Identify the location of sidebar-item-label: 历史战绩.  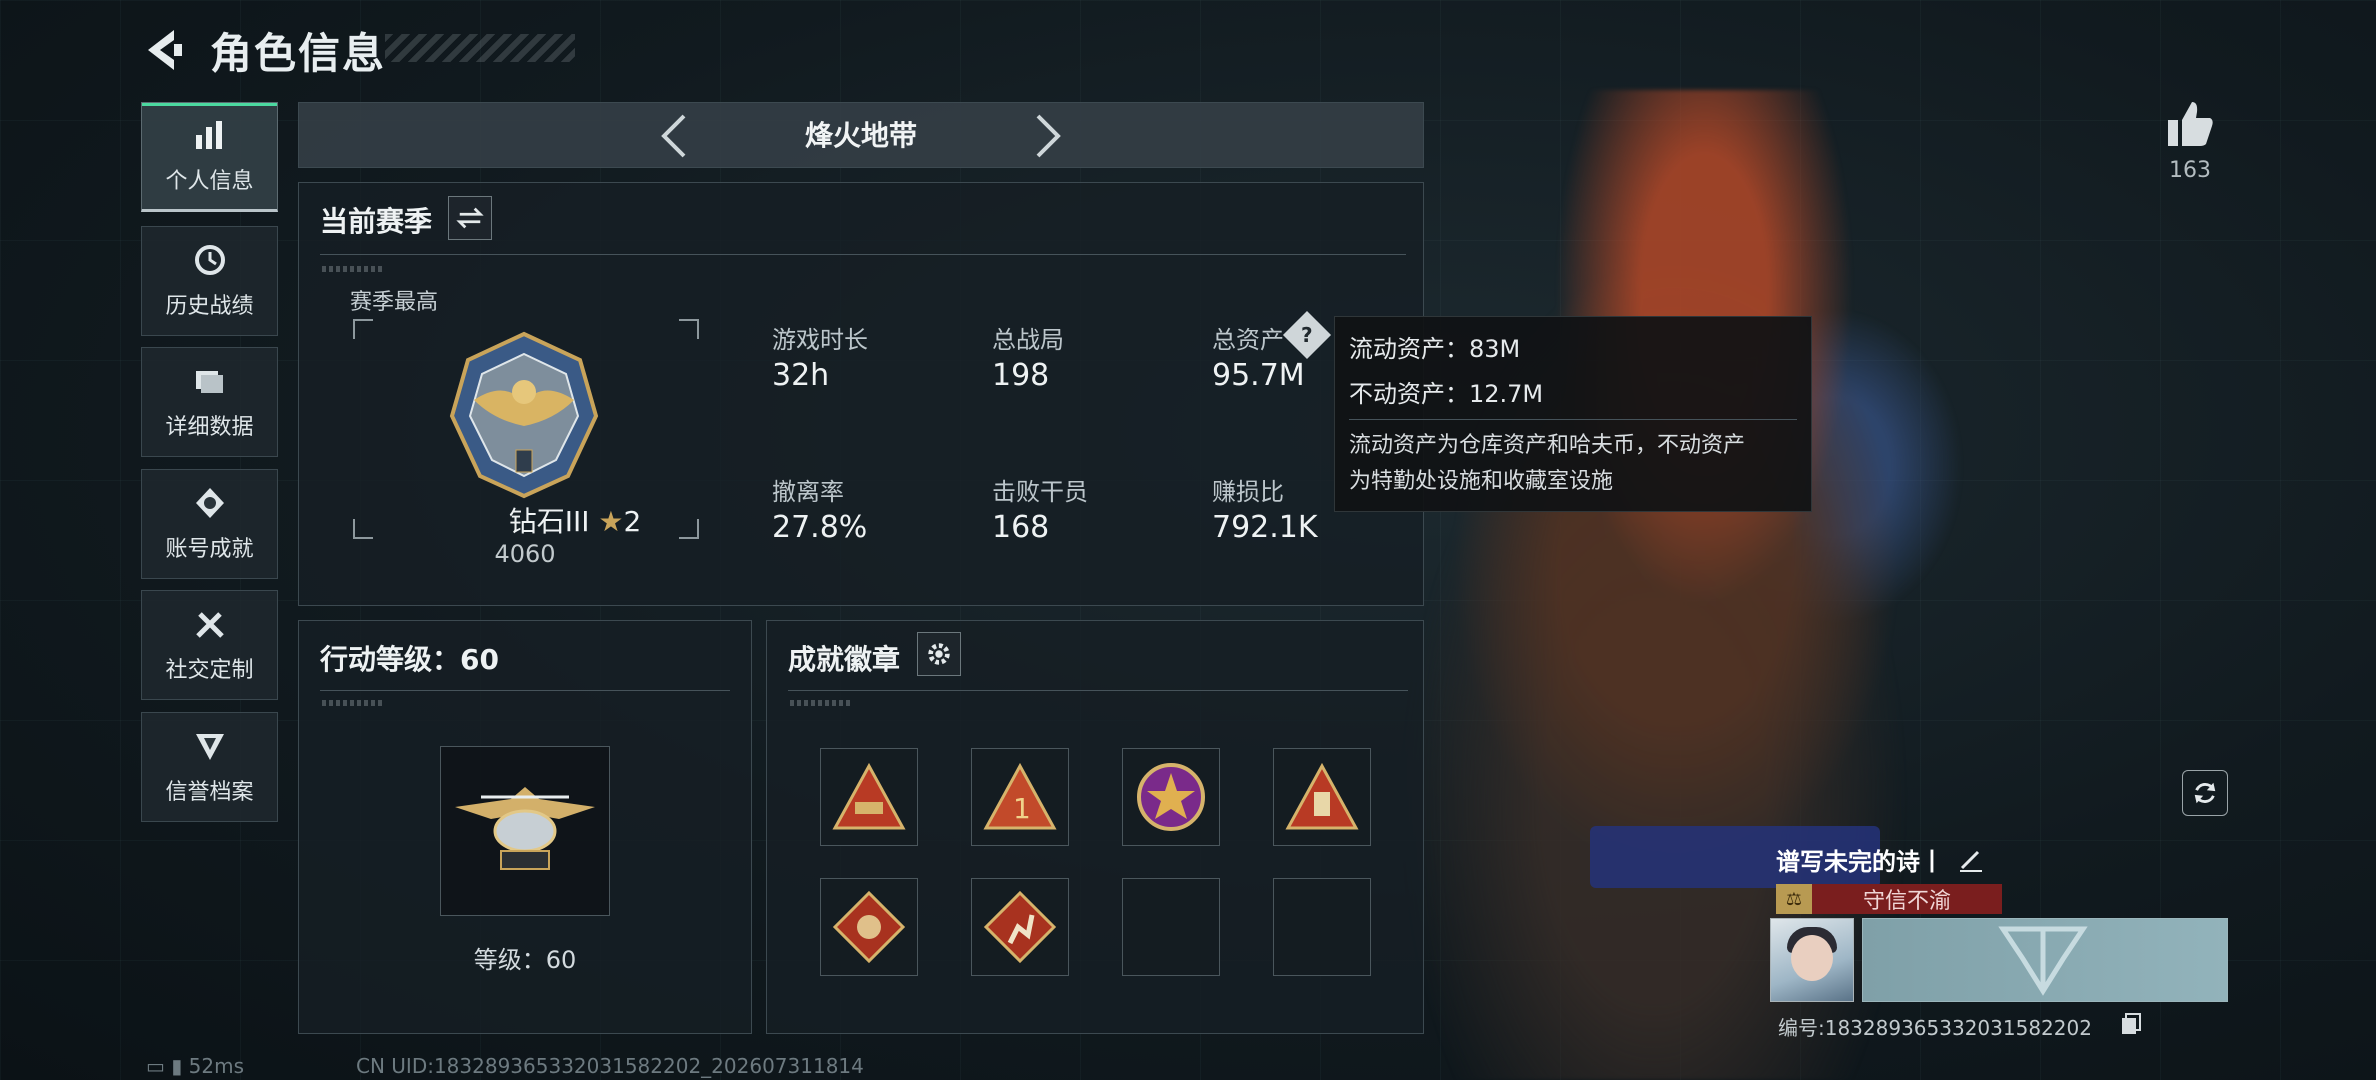
(209, 306).